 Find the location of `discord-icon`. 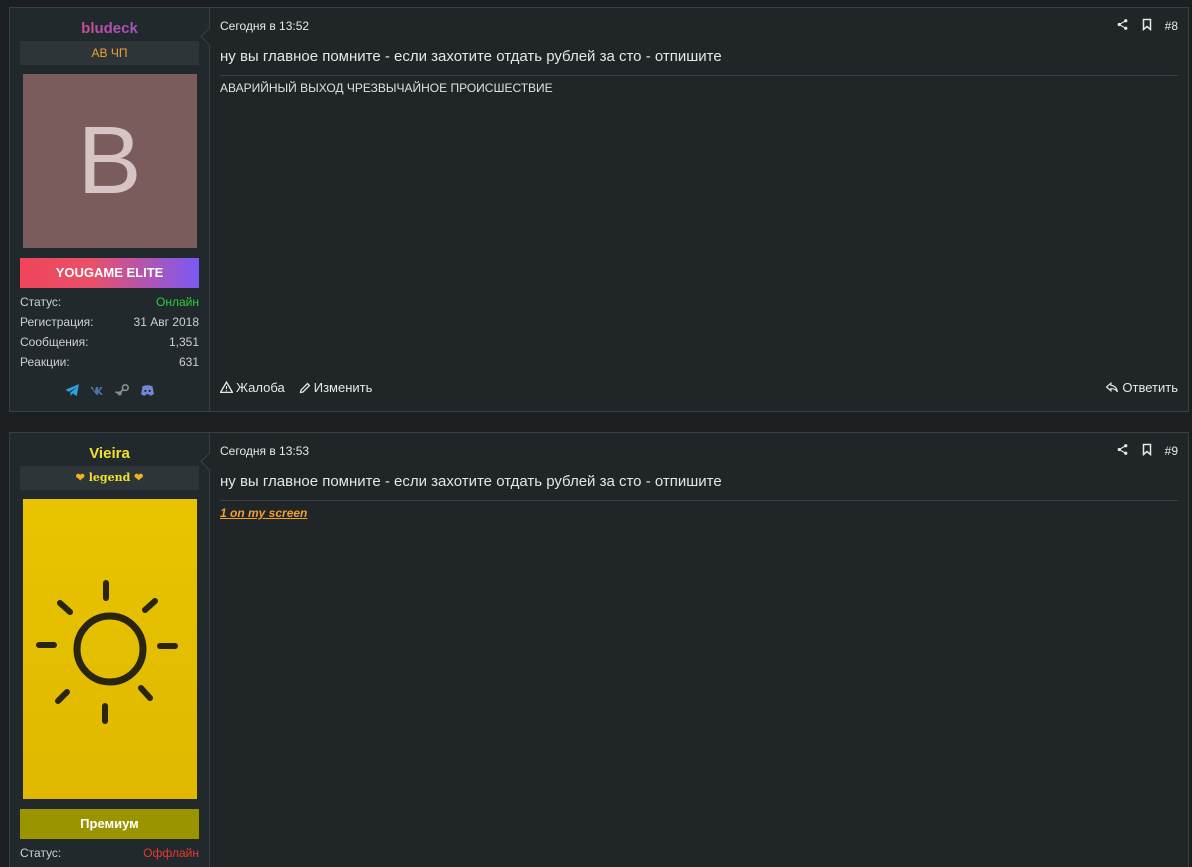

discord-icon is located at coordinates (147, 390).